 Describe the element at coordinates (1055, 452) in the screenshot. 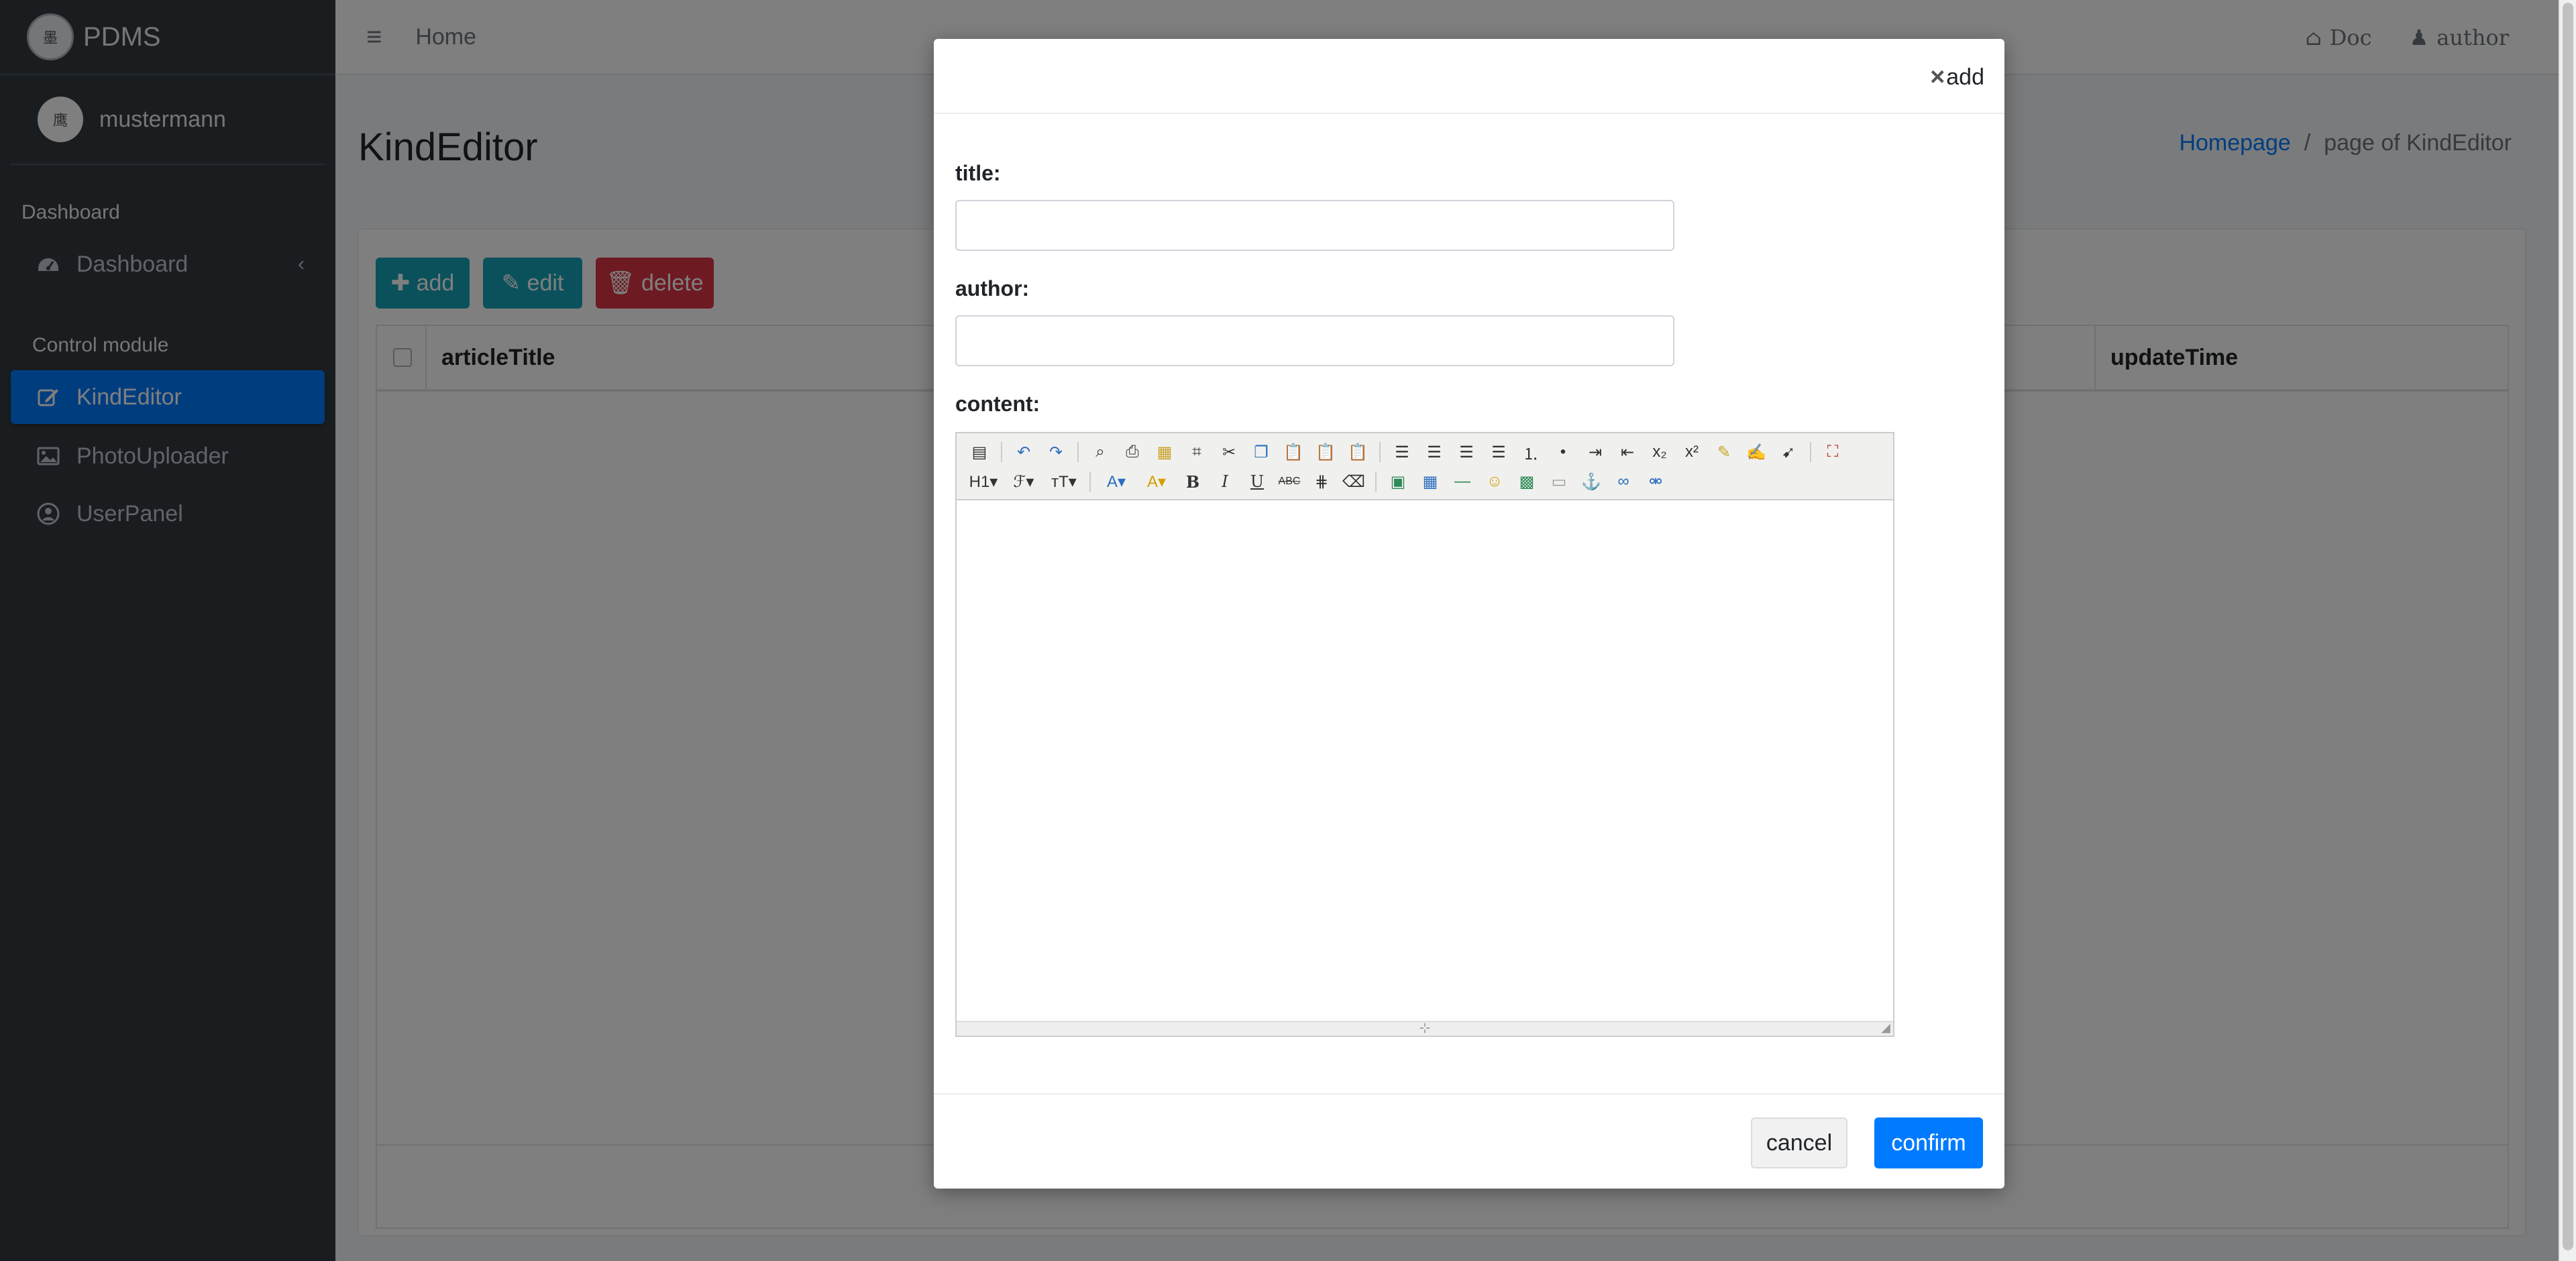

I see `redo-icon: ↷` at that location.